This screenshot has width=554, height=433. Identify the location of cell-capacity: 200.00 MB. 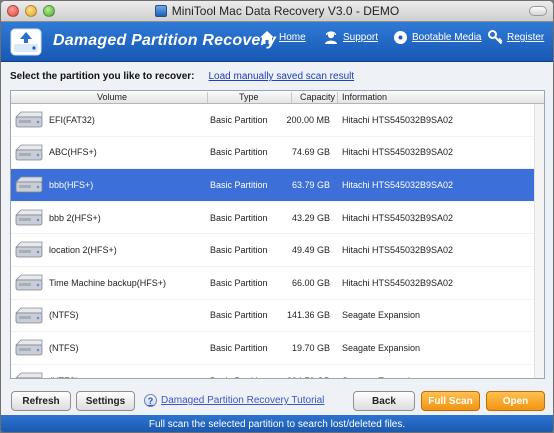
(308, 119).